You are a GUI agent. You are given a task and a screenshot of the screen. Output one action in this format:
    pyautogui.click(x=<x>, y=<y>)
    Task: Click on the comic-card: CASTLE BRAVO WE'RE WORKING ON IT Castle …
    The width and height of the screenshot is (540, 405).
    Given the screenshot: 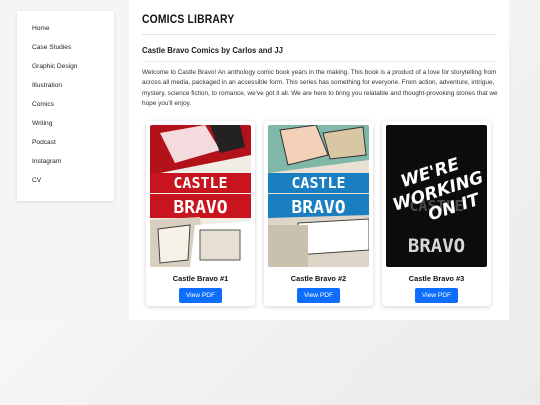 What is the action you would take?
    pyautogui.click(x=436, y=213)
    